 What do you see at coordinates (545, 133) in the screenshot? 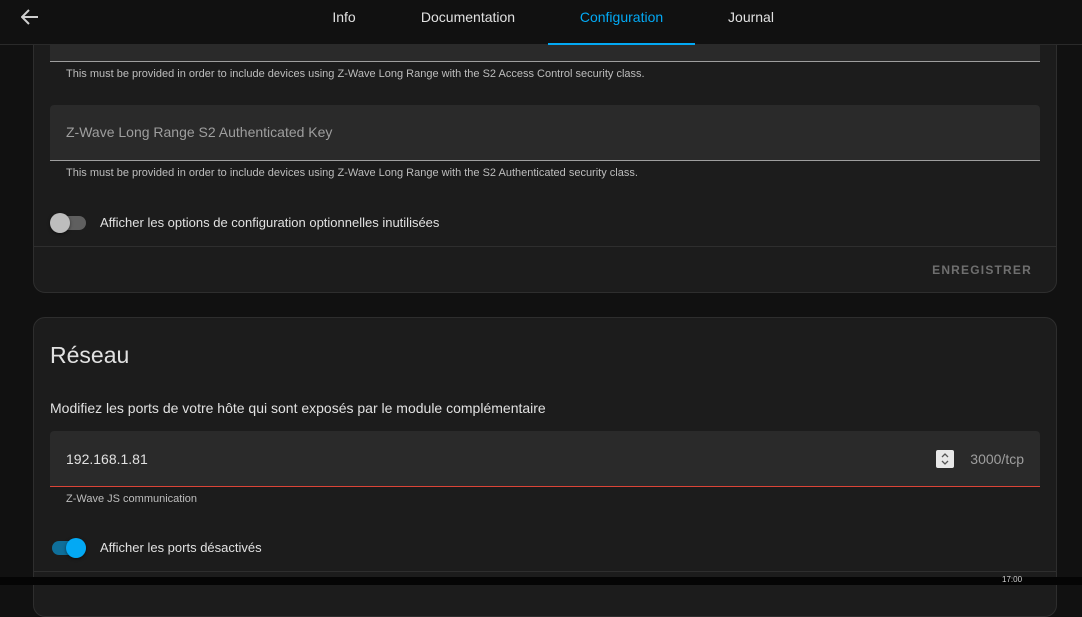
I see `authenticated-key-field: Z-Wave Long Range S2 Authenticated Key` at bounding box center [545, 133].